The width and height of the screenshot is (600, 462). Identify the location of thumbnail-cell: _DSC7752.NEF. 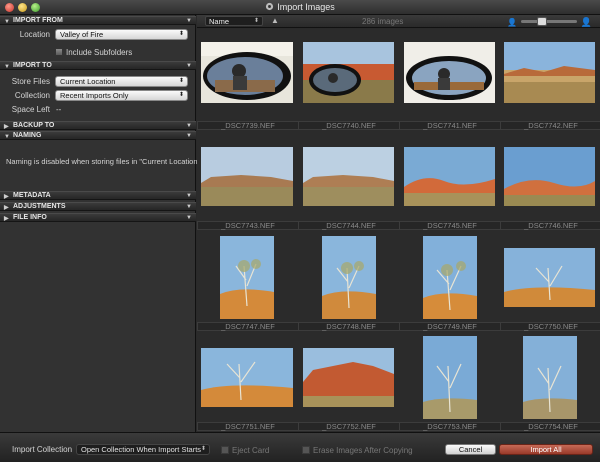
(349, 383).